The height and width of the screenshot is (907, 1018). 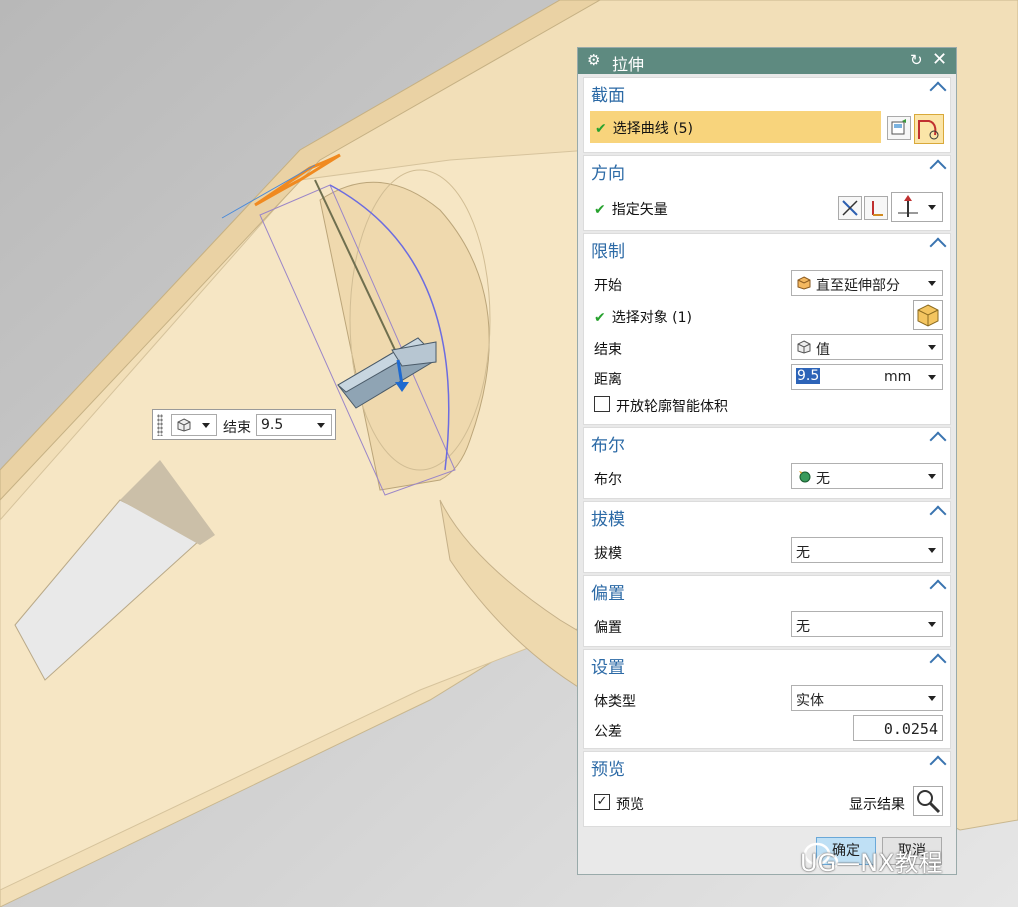 I want to click on select-curve-label: ✔ 选择曲线 (5), so click(x=644, y=128).